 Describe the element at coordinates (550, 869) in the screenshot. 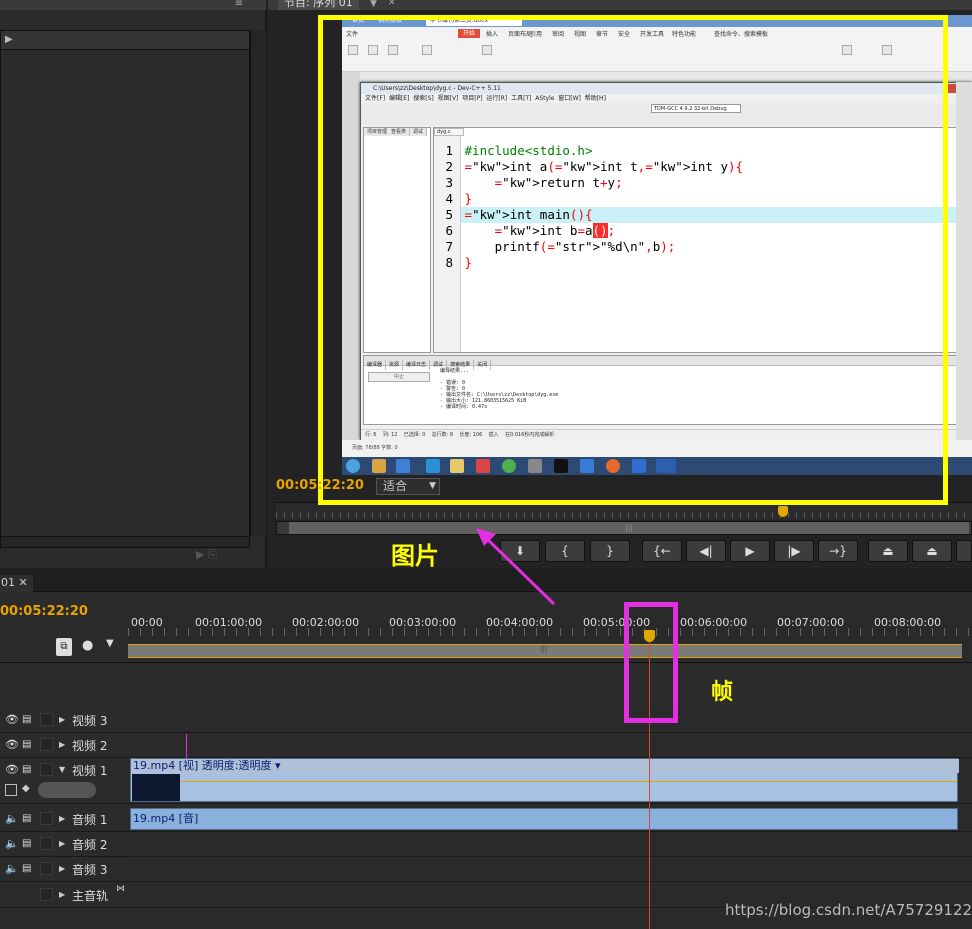

I see `track-area-audio3` at that location.